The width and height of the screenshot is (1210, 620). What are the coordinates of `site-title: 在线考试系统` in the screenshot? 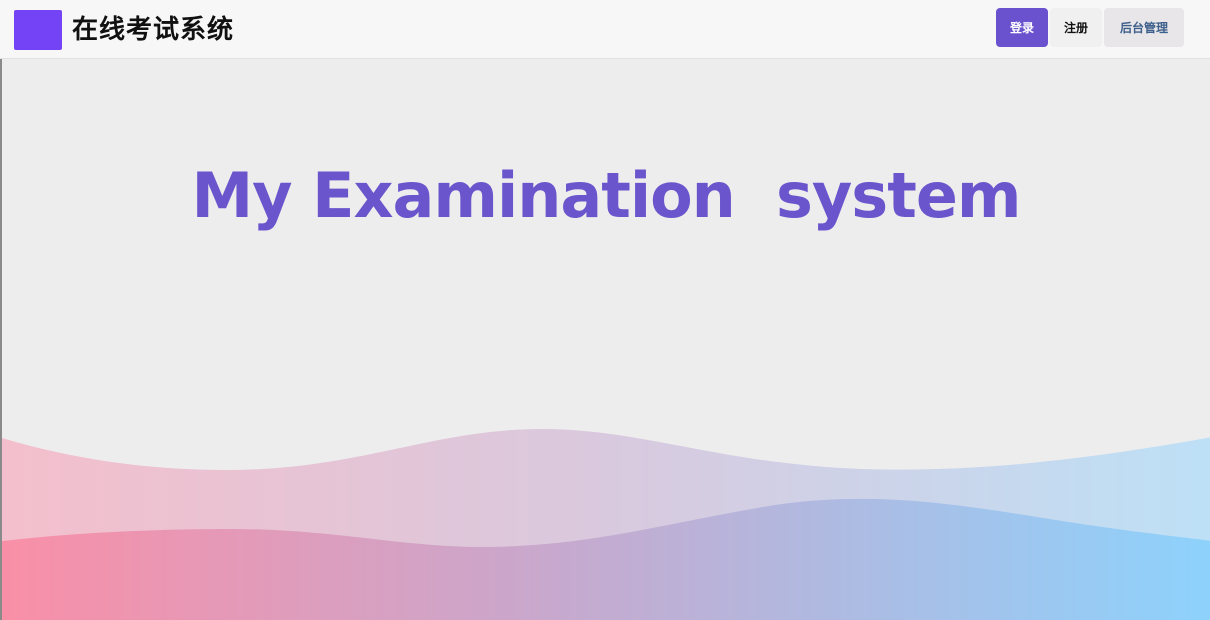 It's located at (153, 30).